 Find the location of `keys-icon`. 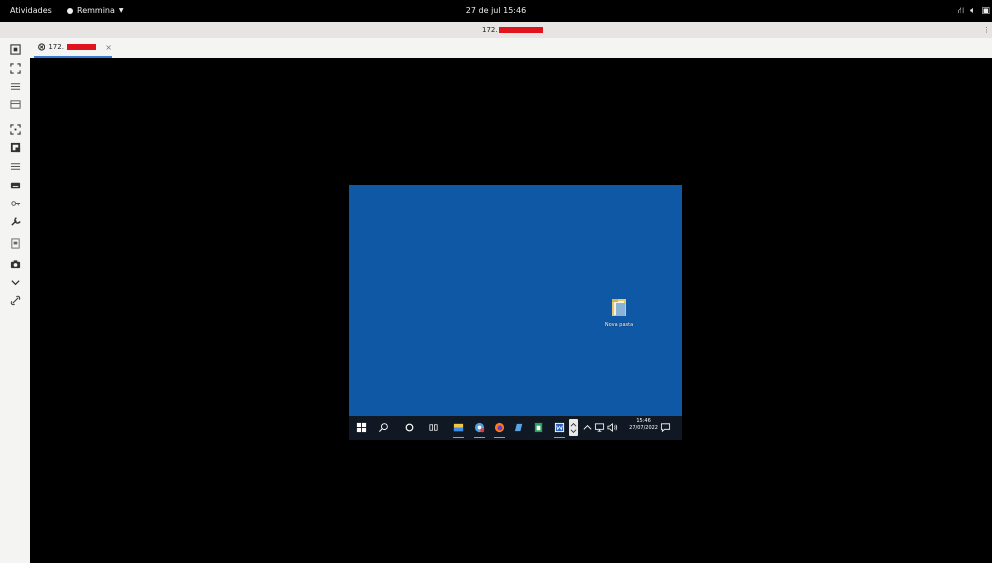

keys-icon is located at coordinates (15, 203).